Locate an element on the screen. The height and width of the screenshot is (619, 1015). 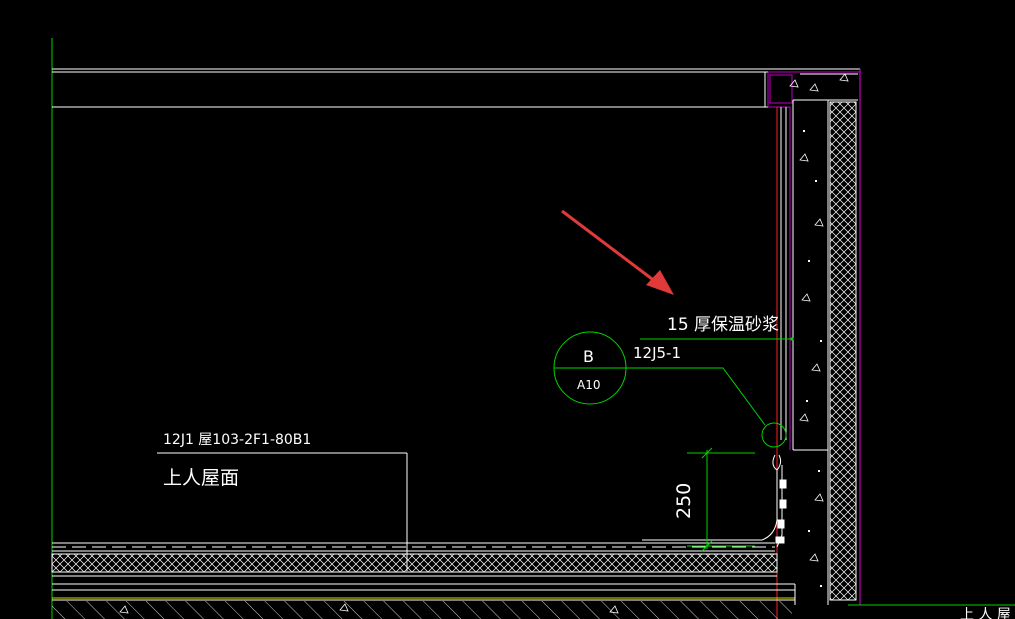
roof-ref-text: 12J1 屋103-2F1-80B1 is located at coordinates (237, 440).